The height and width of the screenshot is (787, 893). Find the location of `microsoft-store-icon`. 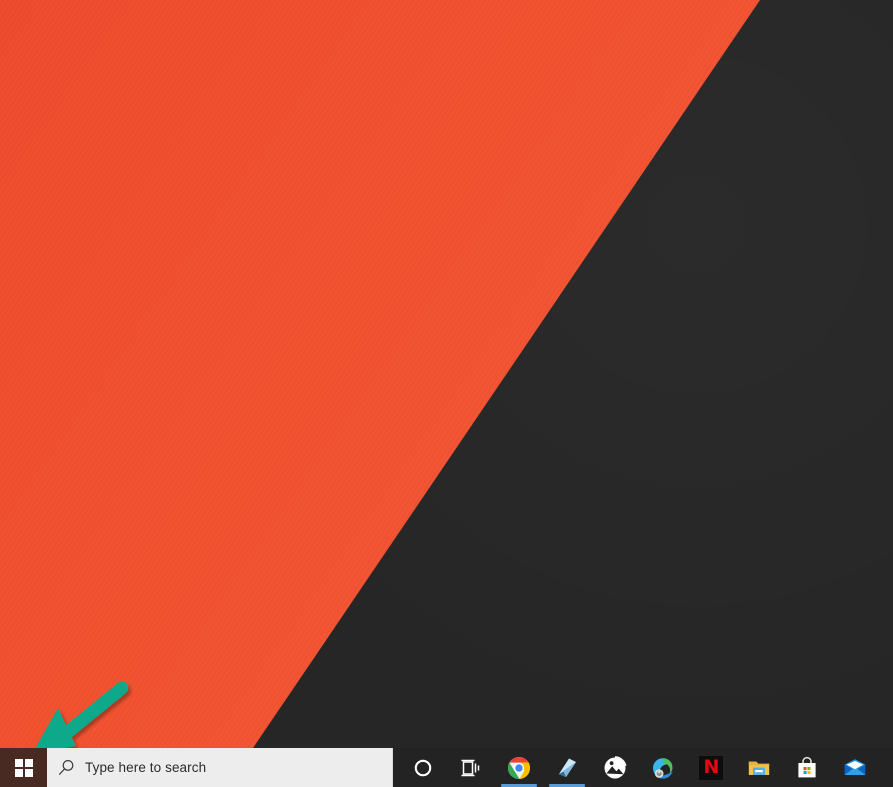

microsoft-store-icon is located at coordinates (807, 766).